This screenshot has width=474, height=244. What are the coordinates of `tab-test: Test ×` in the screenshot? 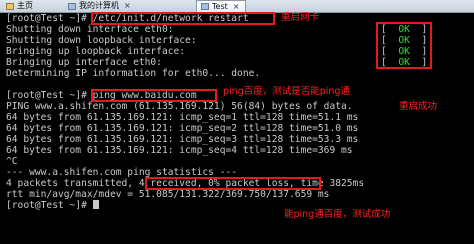 It's located at (221, 6).